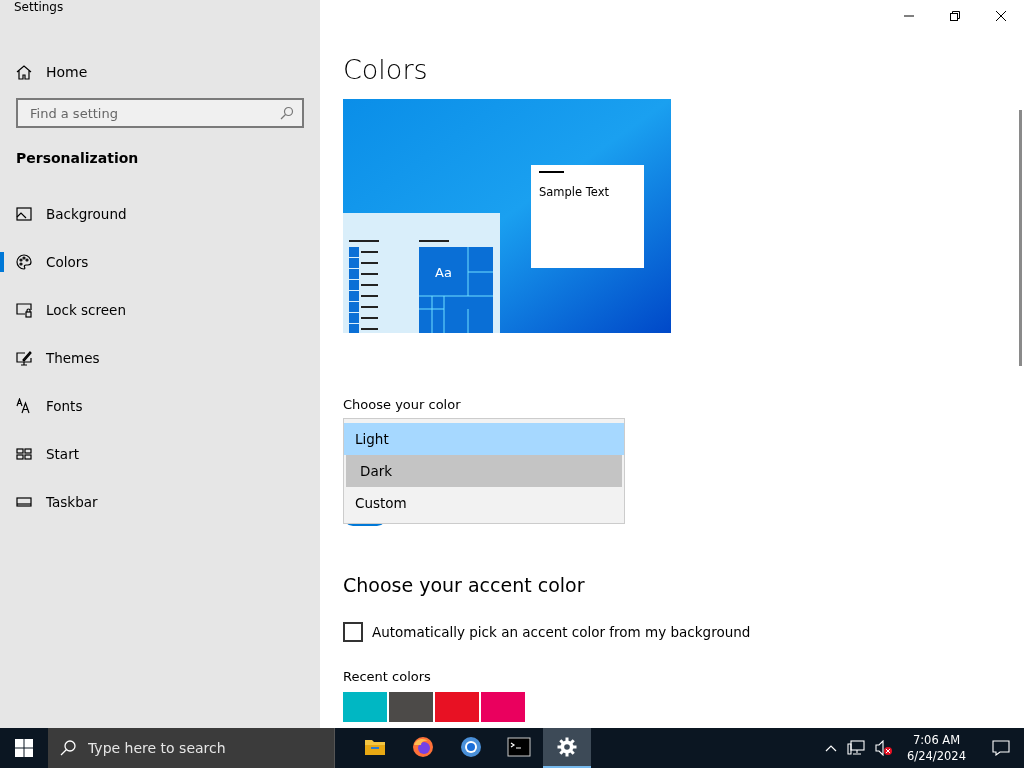 The width and height of the screenshot is (1024, 768). I want to click on palette-icon, so click(24, 262).